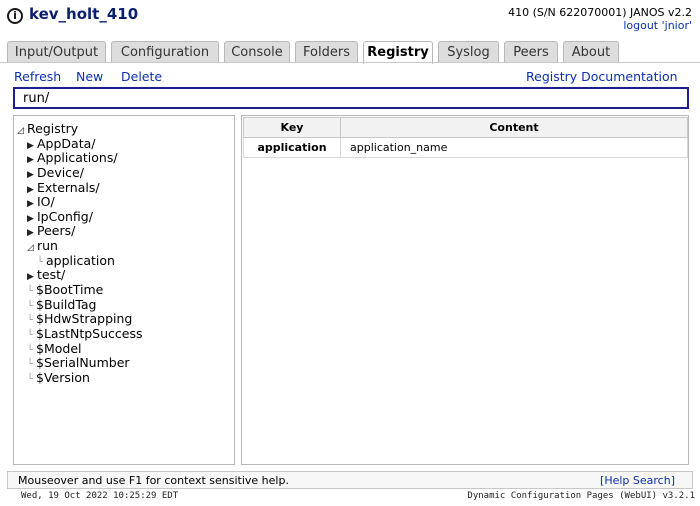 This screenshot has width=700, height=506. What do you see at coordinates (292, 127) in the screenshot?
I see `column-header-key: Key` at bounding box center [292, 127].